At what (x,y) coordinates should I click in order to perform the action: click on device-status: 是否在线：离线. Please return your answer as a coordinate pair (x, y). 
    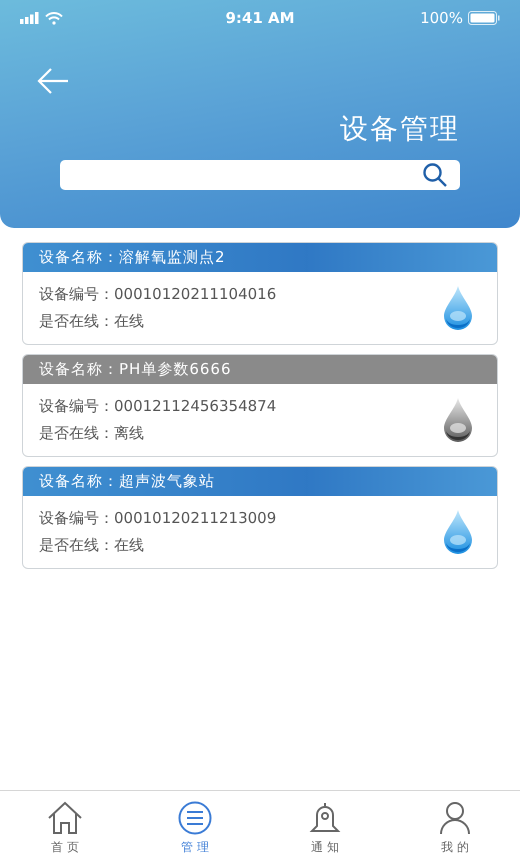
    Looking at the image, I should click on (92, 433).